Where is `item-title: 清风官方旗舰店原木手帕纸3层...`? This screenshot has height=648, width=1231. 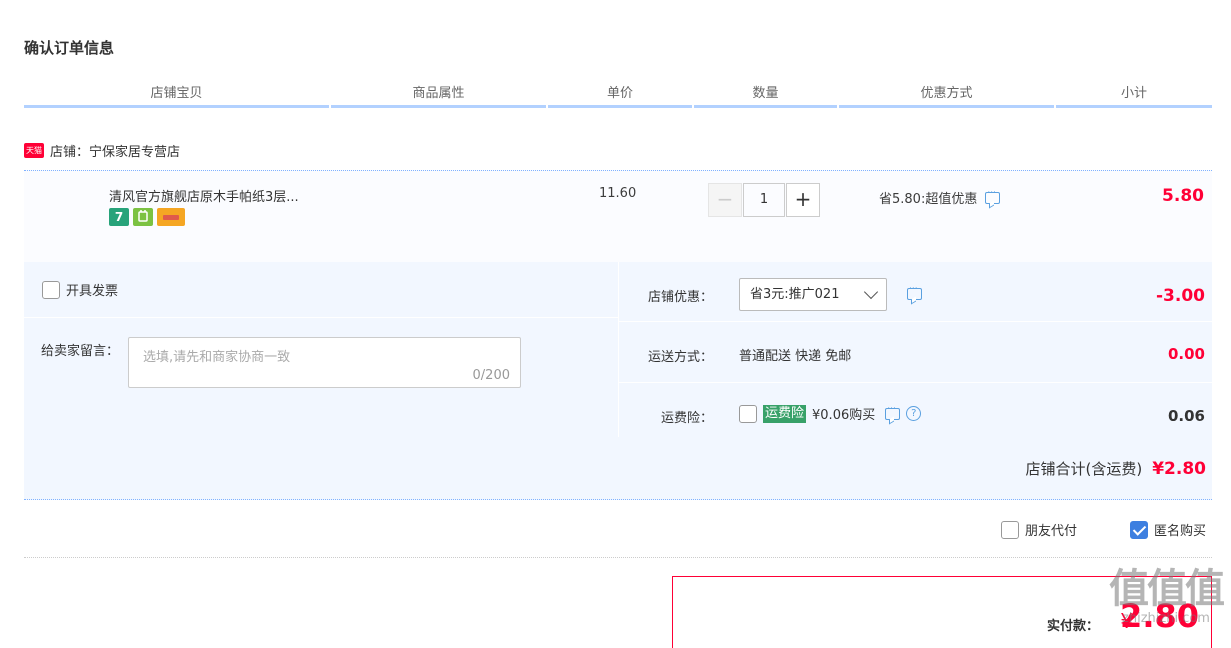
item-title: 清风官方旗舰店原木手帕纸3层... is located at coordinates (204, 195).